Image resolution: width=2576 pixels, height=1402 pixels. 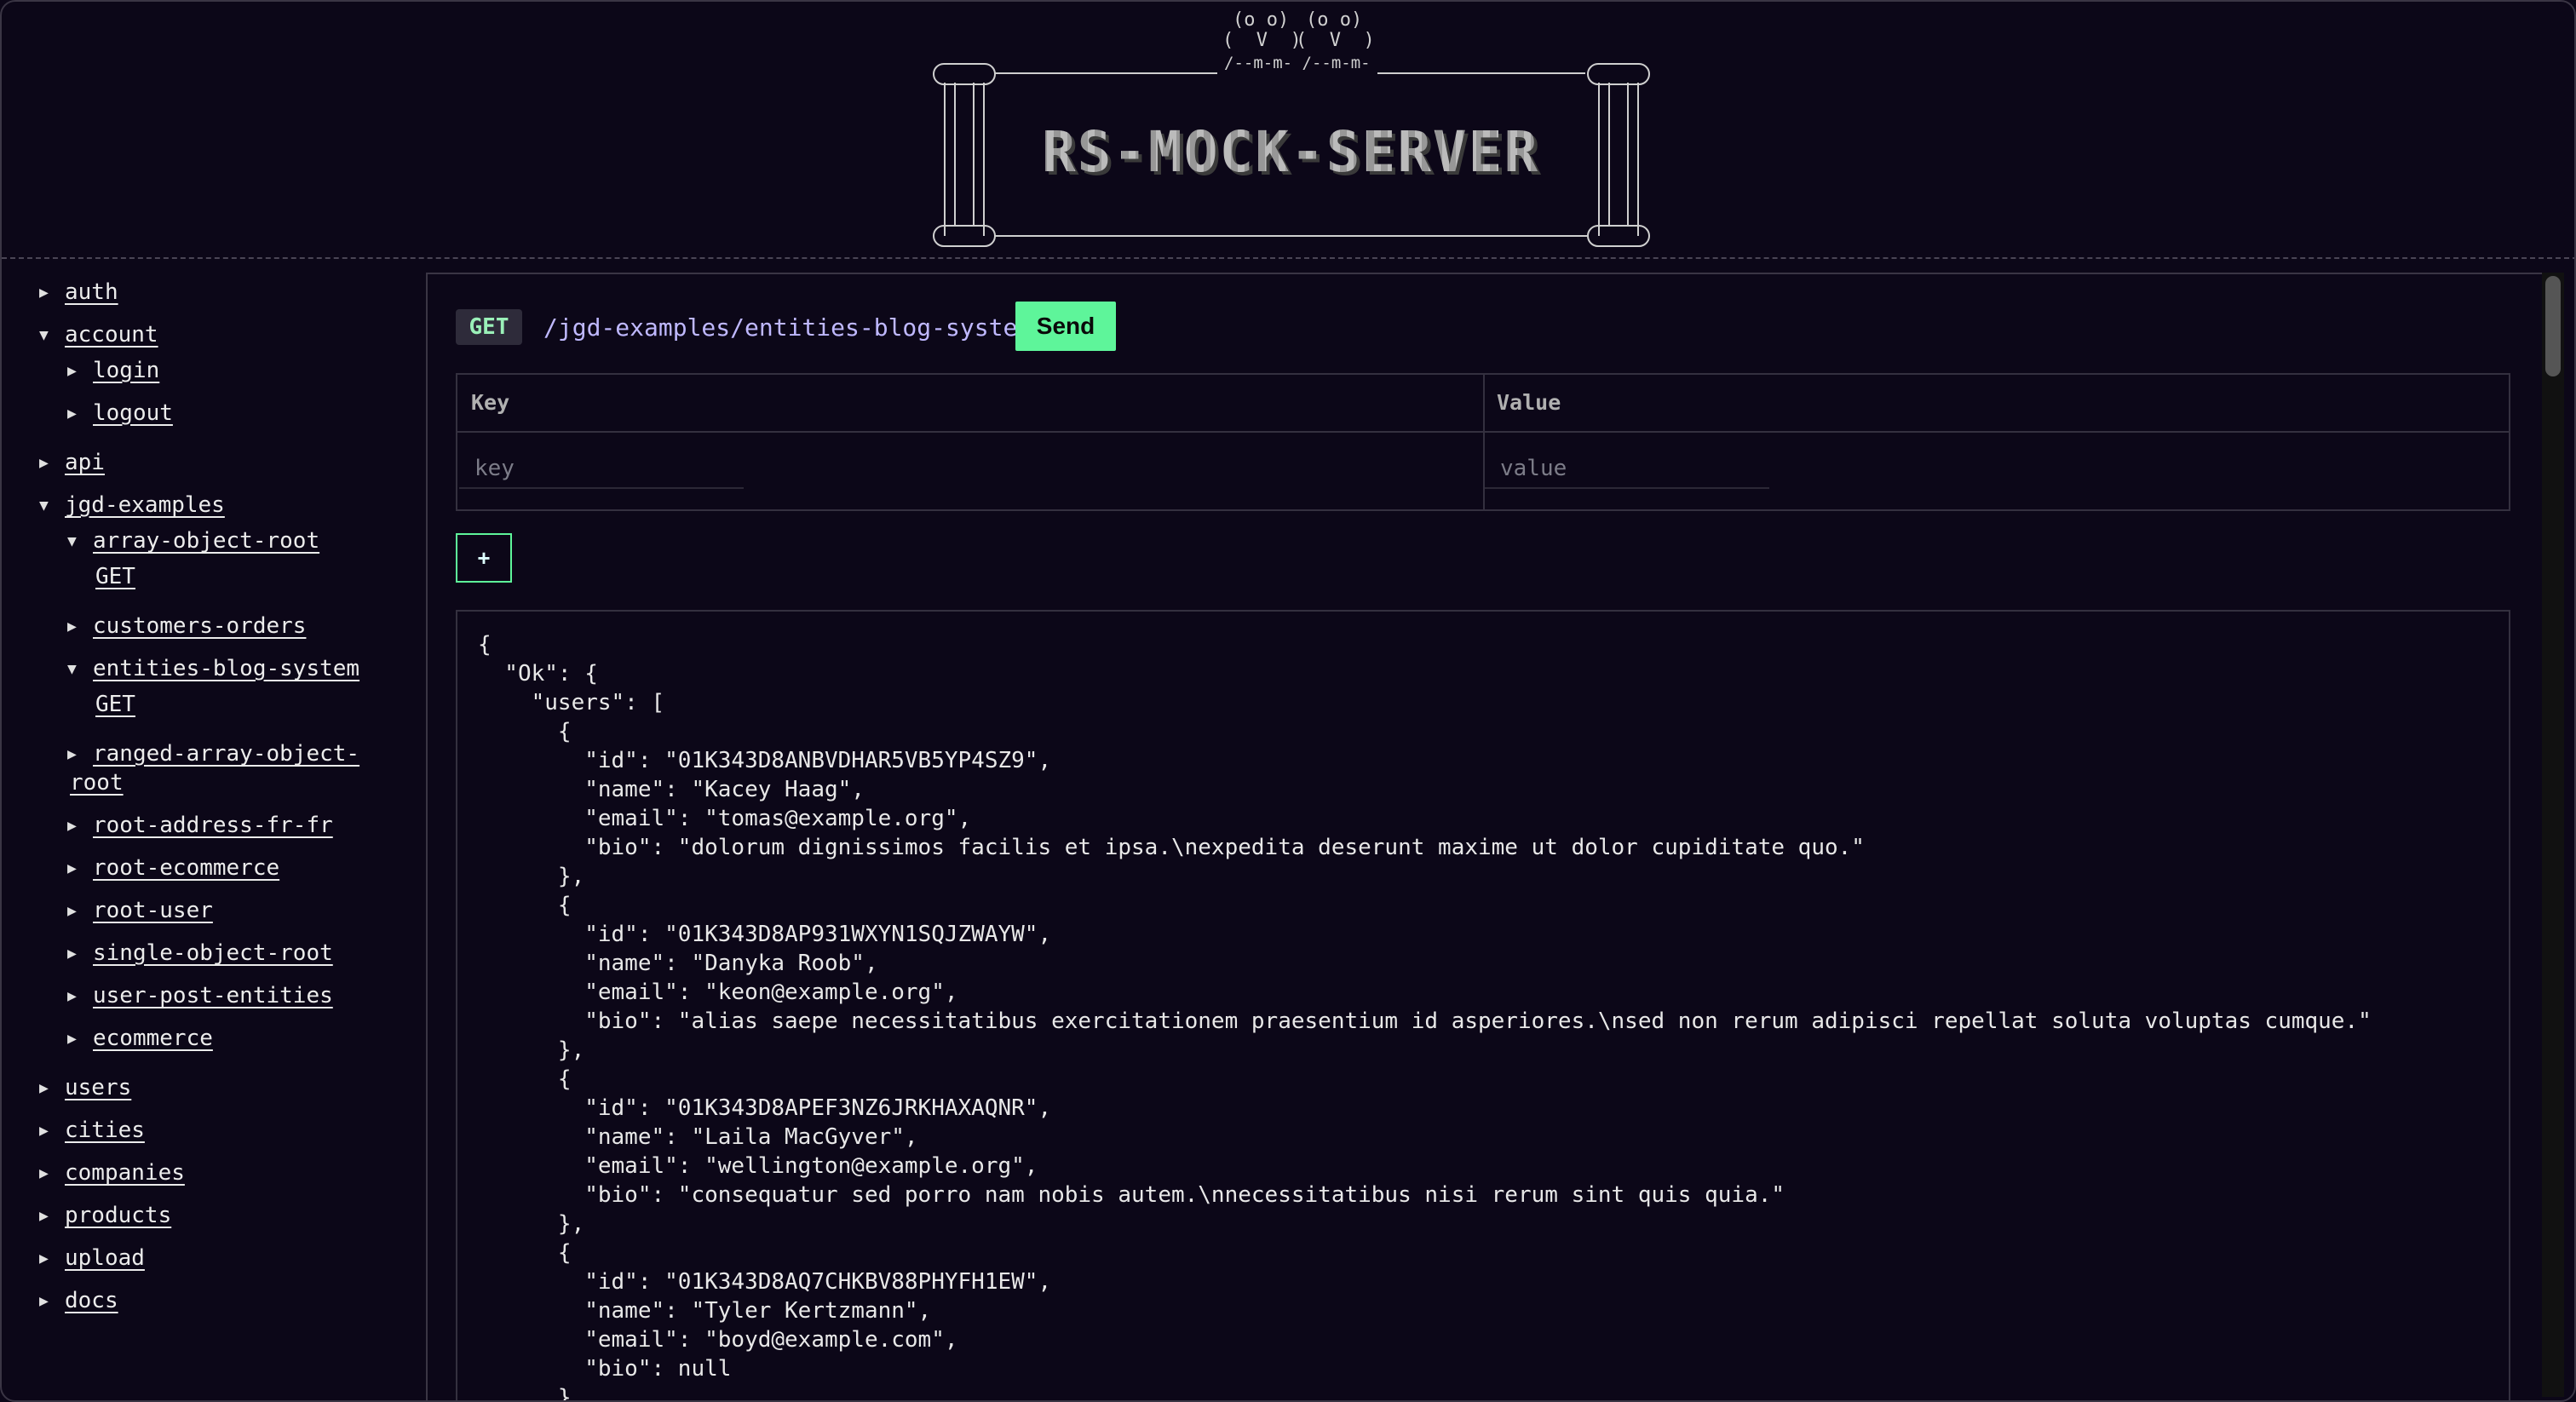 I want to click on sidebar-item-logout: ▶ logout, so click(x=120, y=413).